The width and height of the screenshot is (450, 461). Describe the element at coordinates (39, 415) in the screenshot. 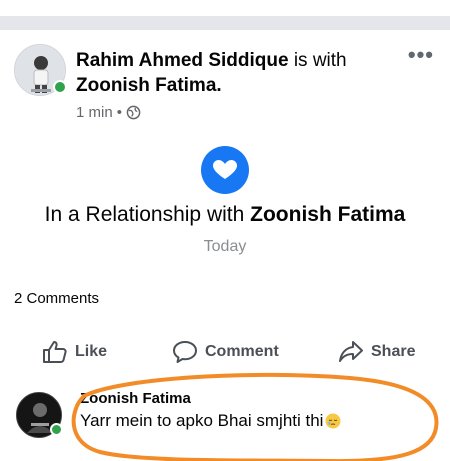

I see `commenter-avatar` at that location.